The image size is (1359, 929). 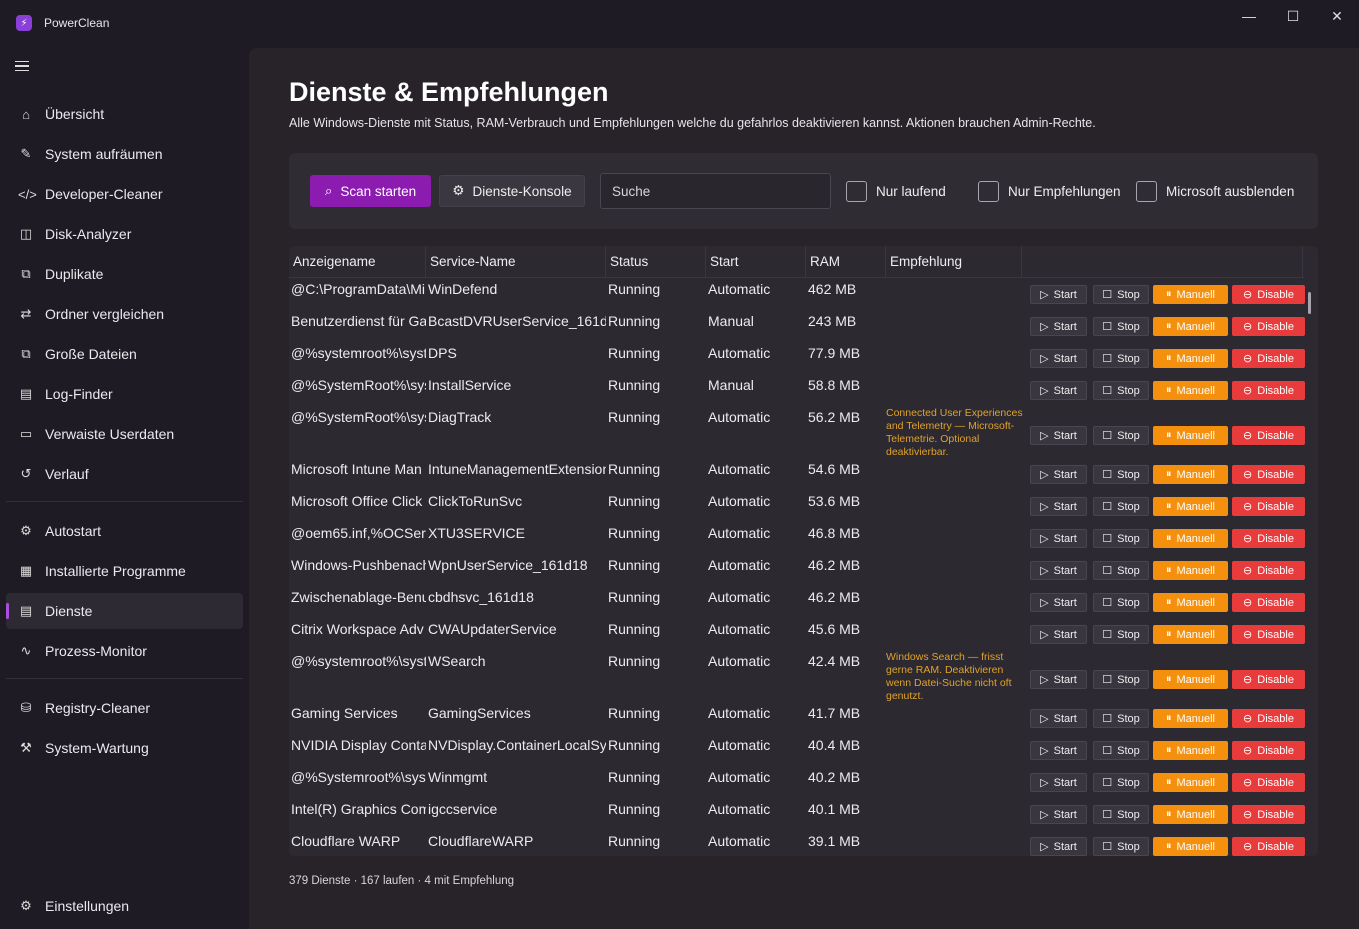 What do you see at coordinates (1049, 191) in the screenshot?
I see `filter-recommendations-checkbox: Nur Empfehlungen` at bounding box center [1049, 191].